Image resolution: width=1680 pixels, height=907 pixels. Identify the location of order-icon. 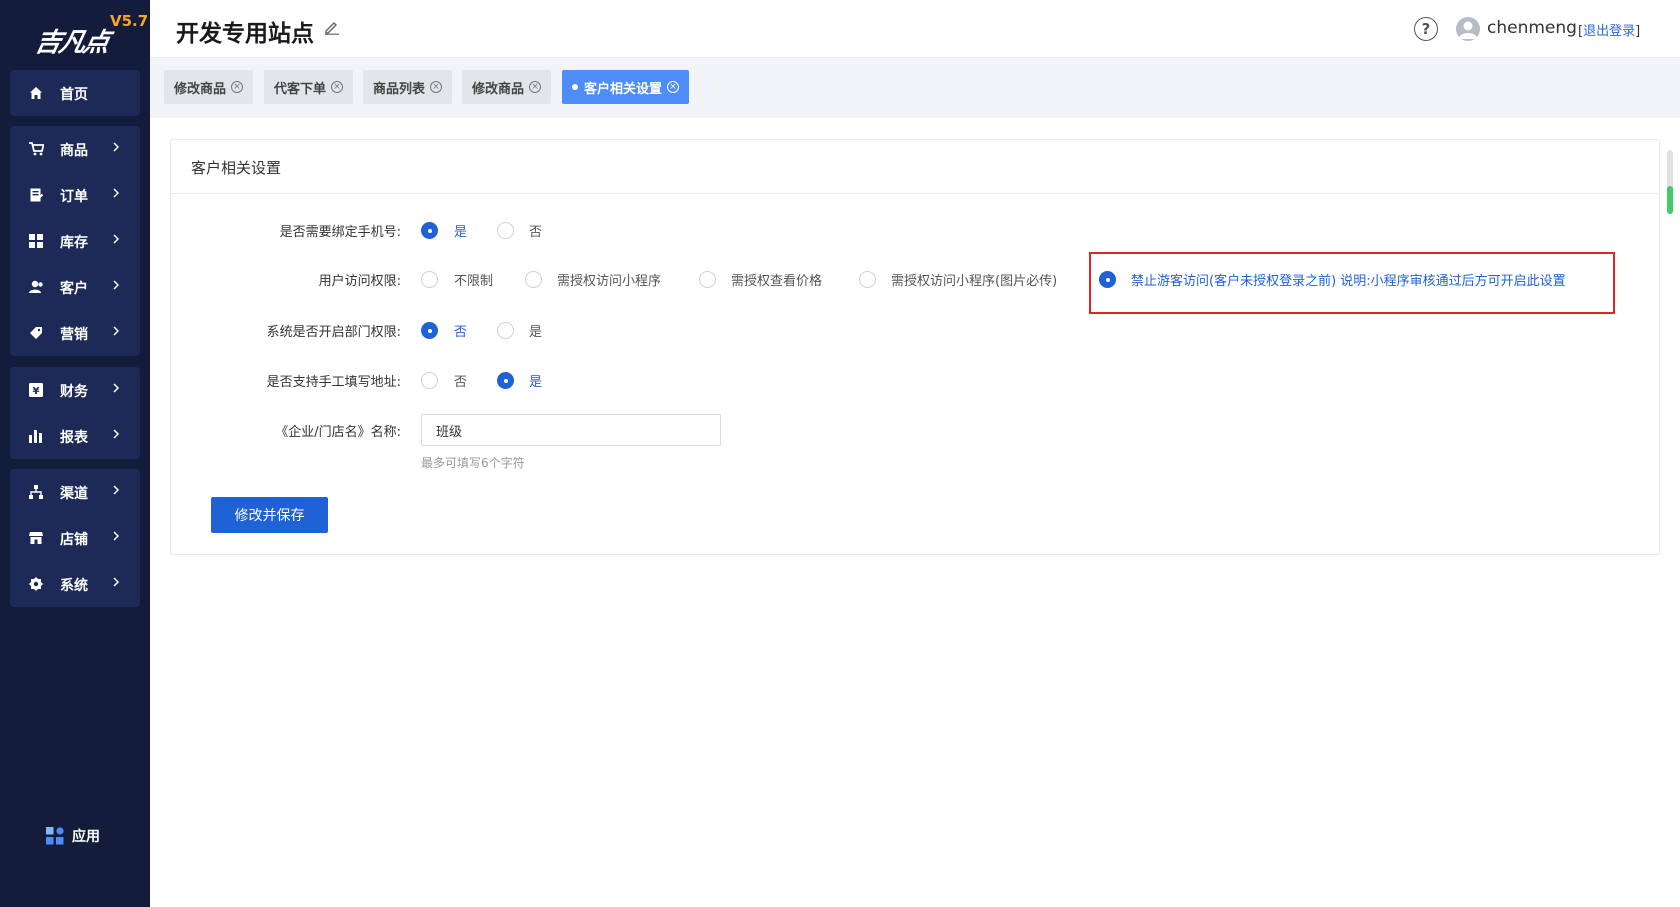
(36, 195).